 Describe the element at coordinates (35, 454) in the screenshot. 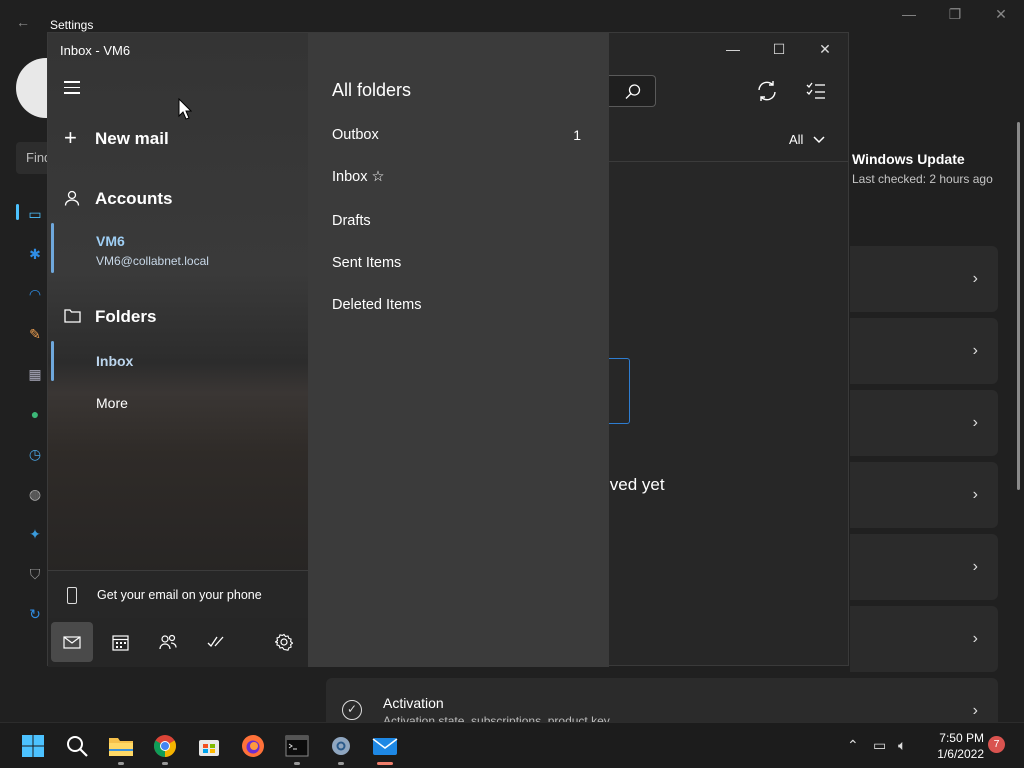

I see `time-language-icon: ◷` at that location.